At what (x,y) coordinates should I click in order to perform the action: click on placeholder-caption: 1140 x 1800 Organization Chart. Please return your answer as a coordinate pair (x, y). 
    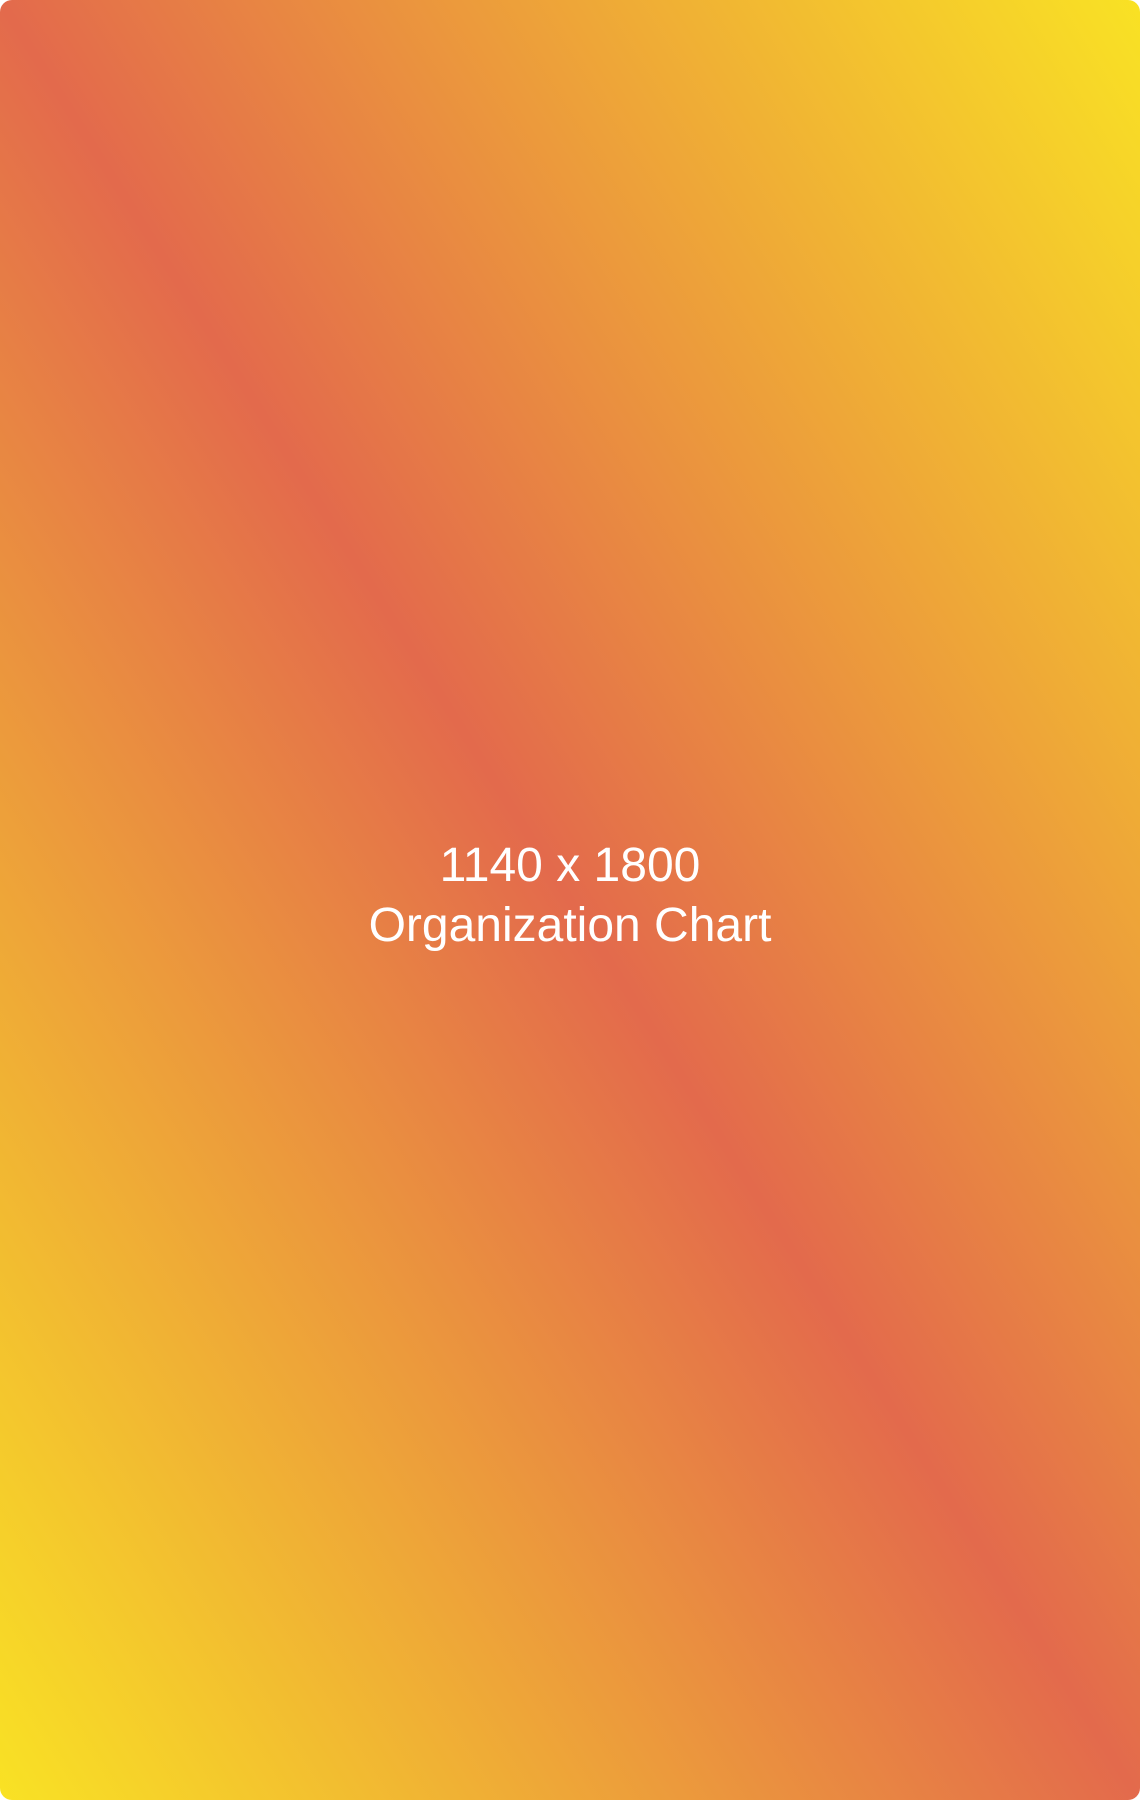
    Looking at the image, I should click on (570, 896).